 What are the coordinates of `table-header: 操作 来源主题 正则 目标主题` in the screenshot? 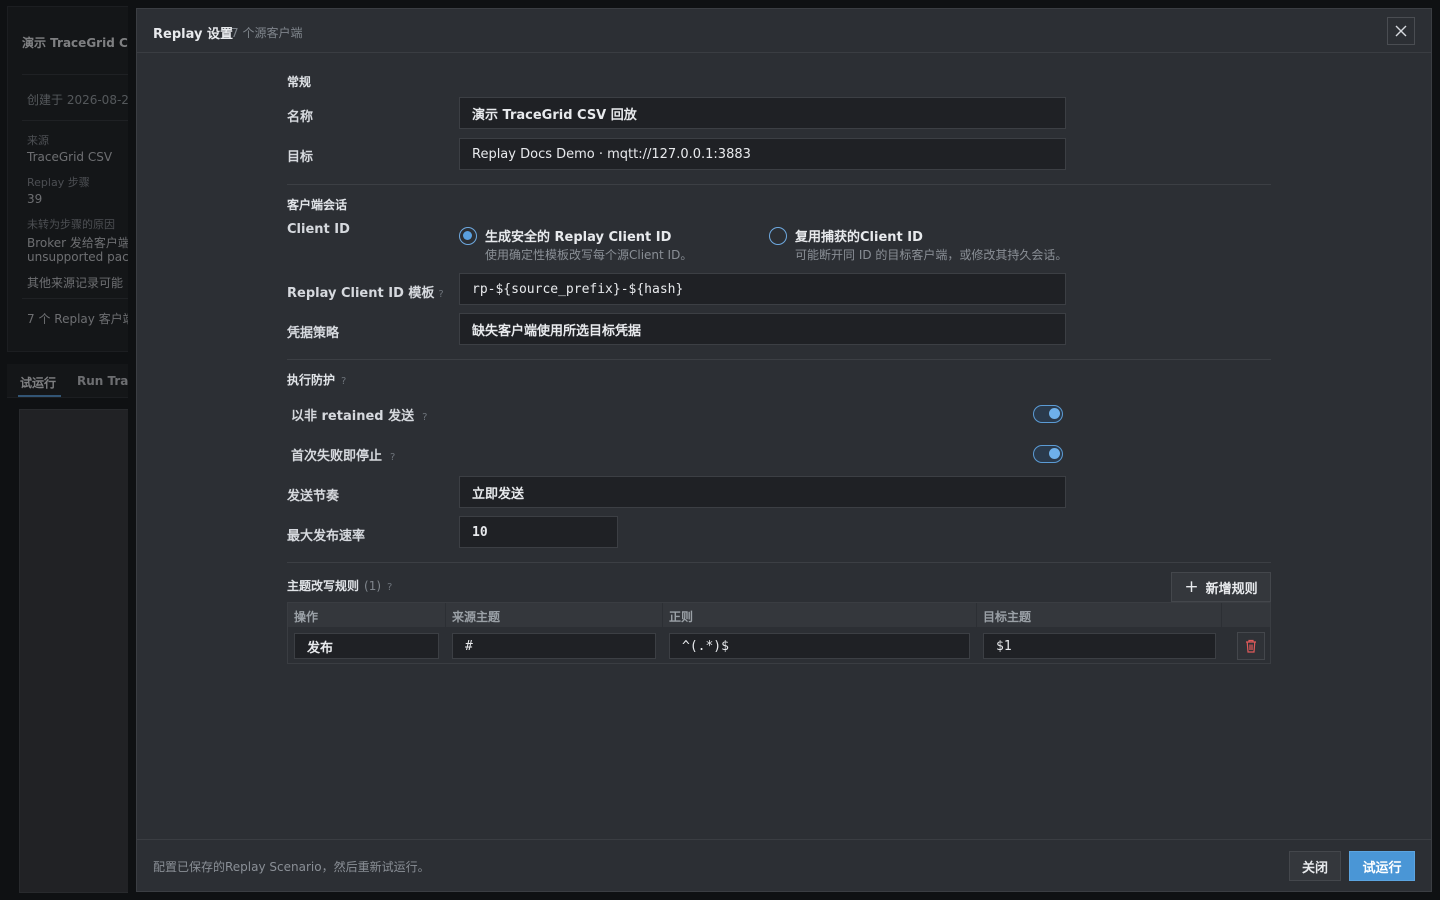 It's located at (779, 615).